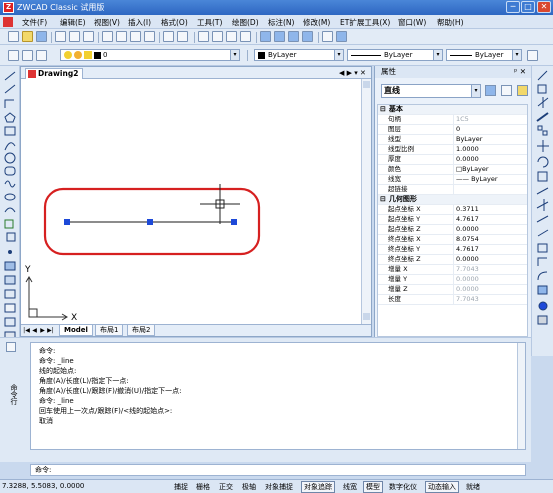 Image resolution: width=553 pixels, height=493 pixels. I want to click on status-toggle-button: 就绪, so click(473, 487).